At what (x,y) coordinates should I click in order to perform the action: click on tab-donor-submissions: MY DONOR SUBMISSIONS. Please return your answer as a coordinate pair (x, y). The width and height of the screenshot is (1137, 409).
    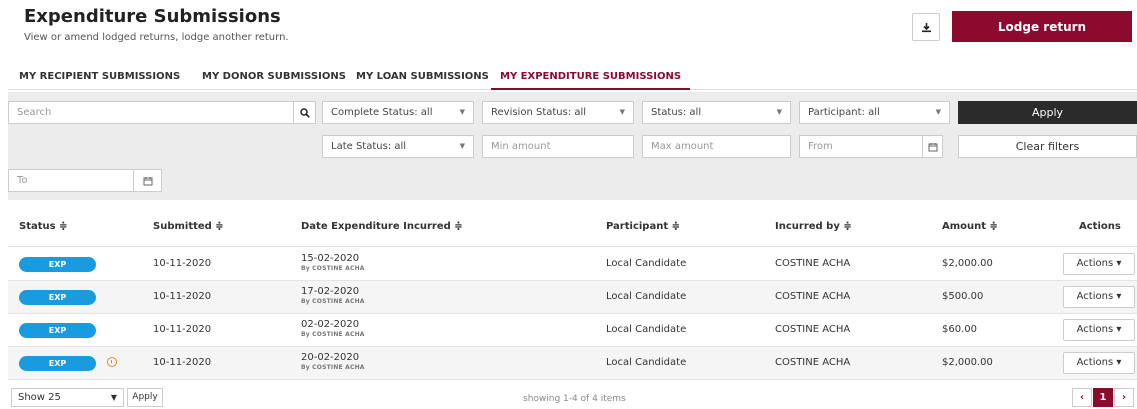
    Looking at the image, I should click on (274, 76).